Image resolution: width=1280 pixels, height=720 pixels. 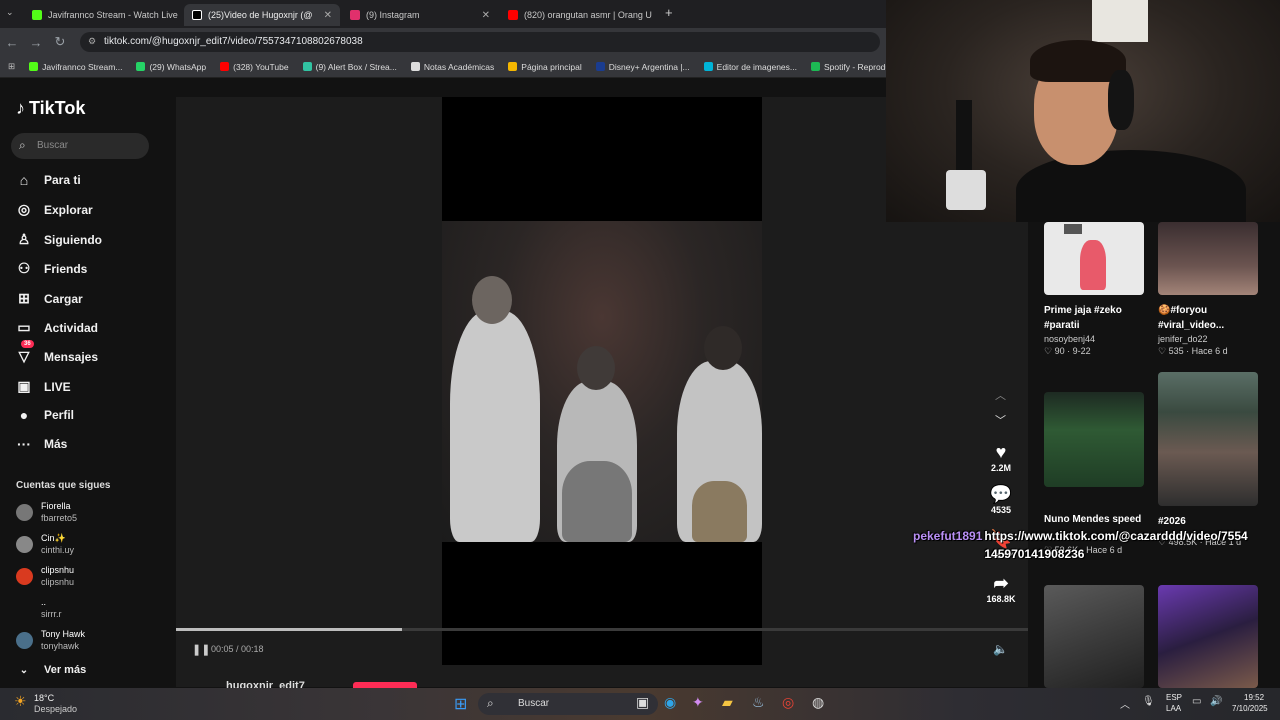 I want to click on tab-title: (820) orangutan asmr | Orang U, so click(x=588, y=15).